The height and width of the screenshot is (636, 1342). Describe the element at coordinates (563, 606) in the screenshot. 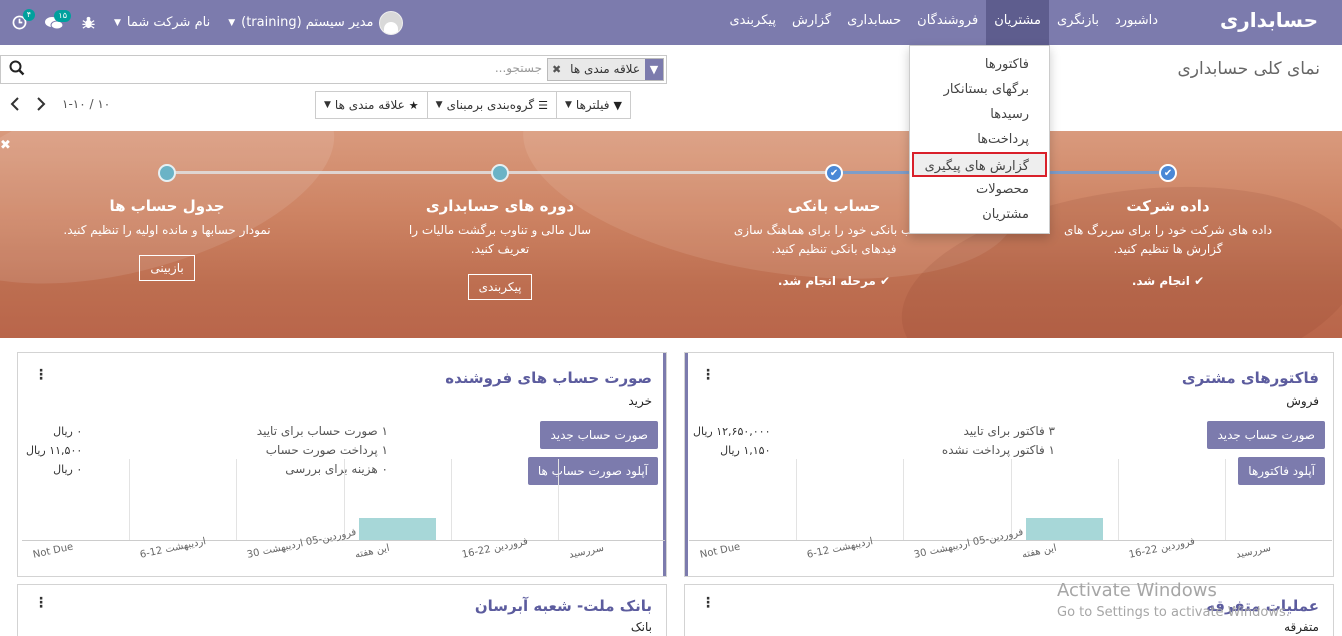

I see `card-title: بانک ملت- شعبه آبرسان` at that location.